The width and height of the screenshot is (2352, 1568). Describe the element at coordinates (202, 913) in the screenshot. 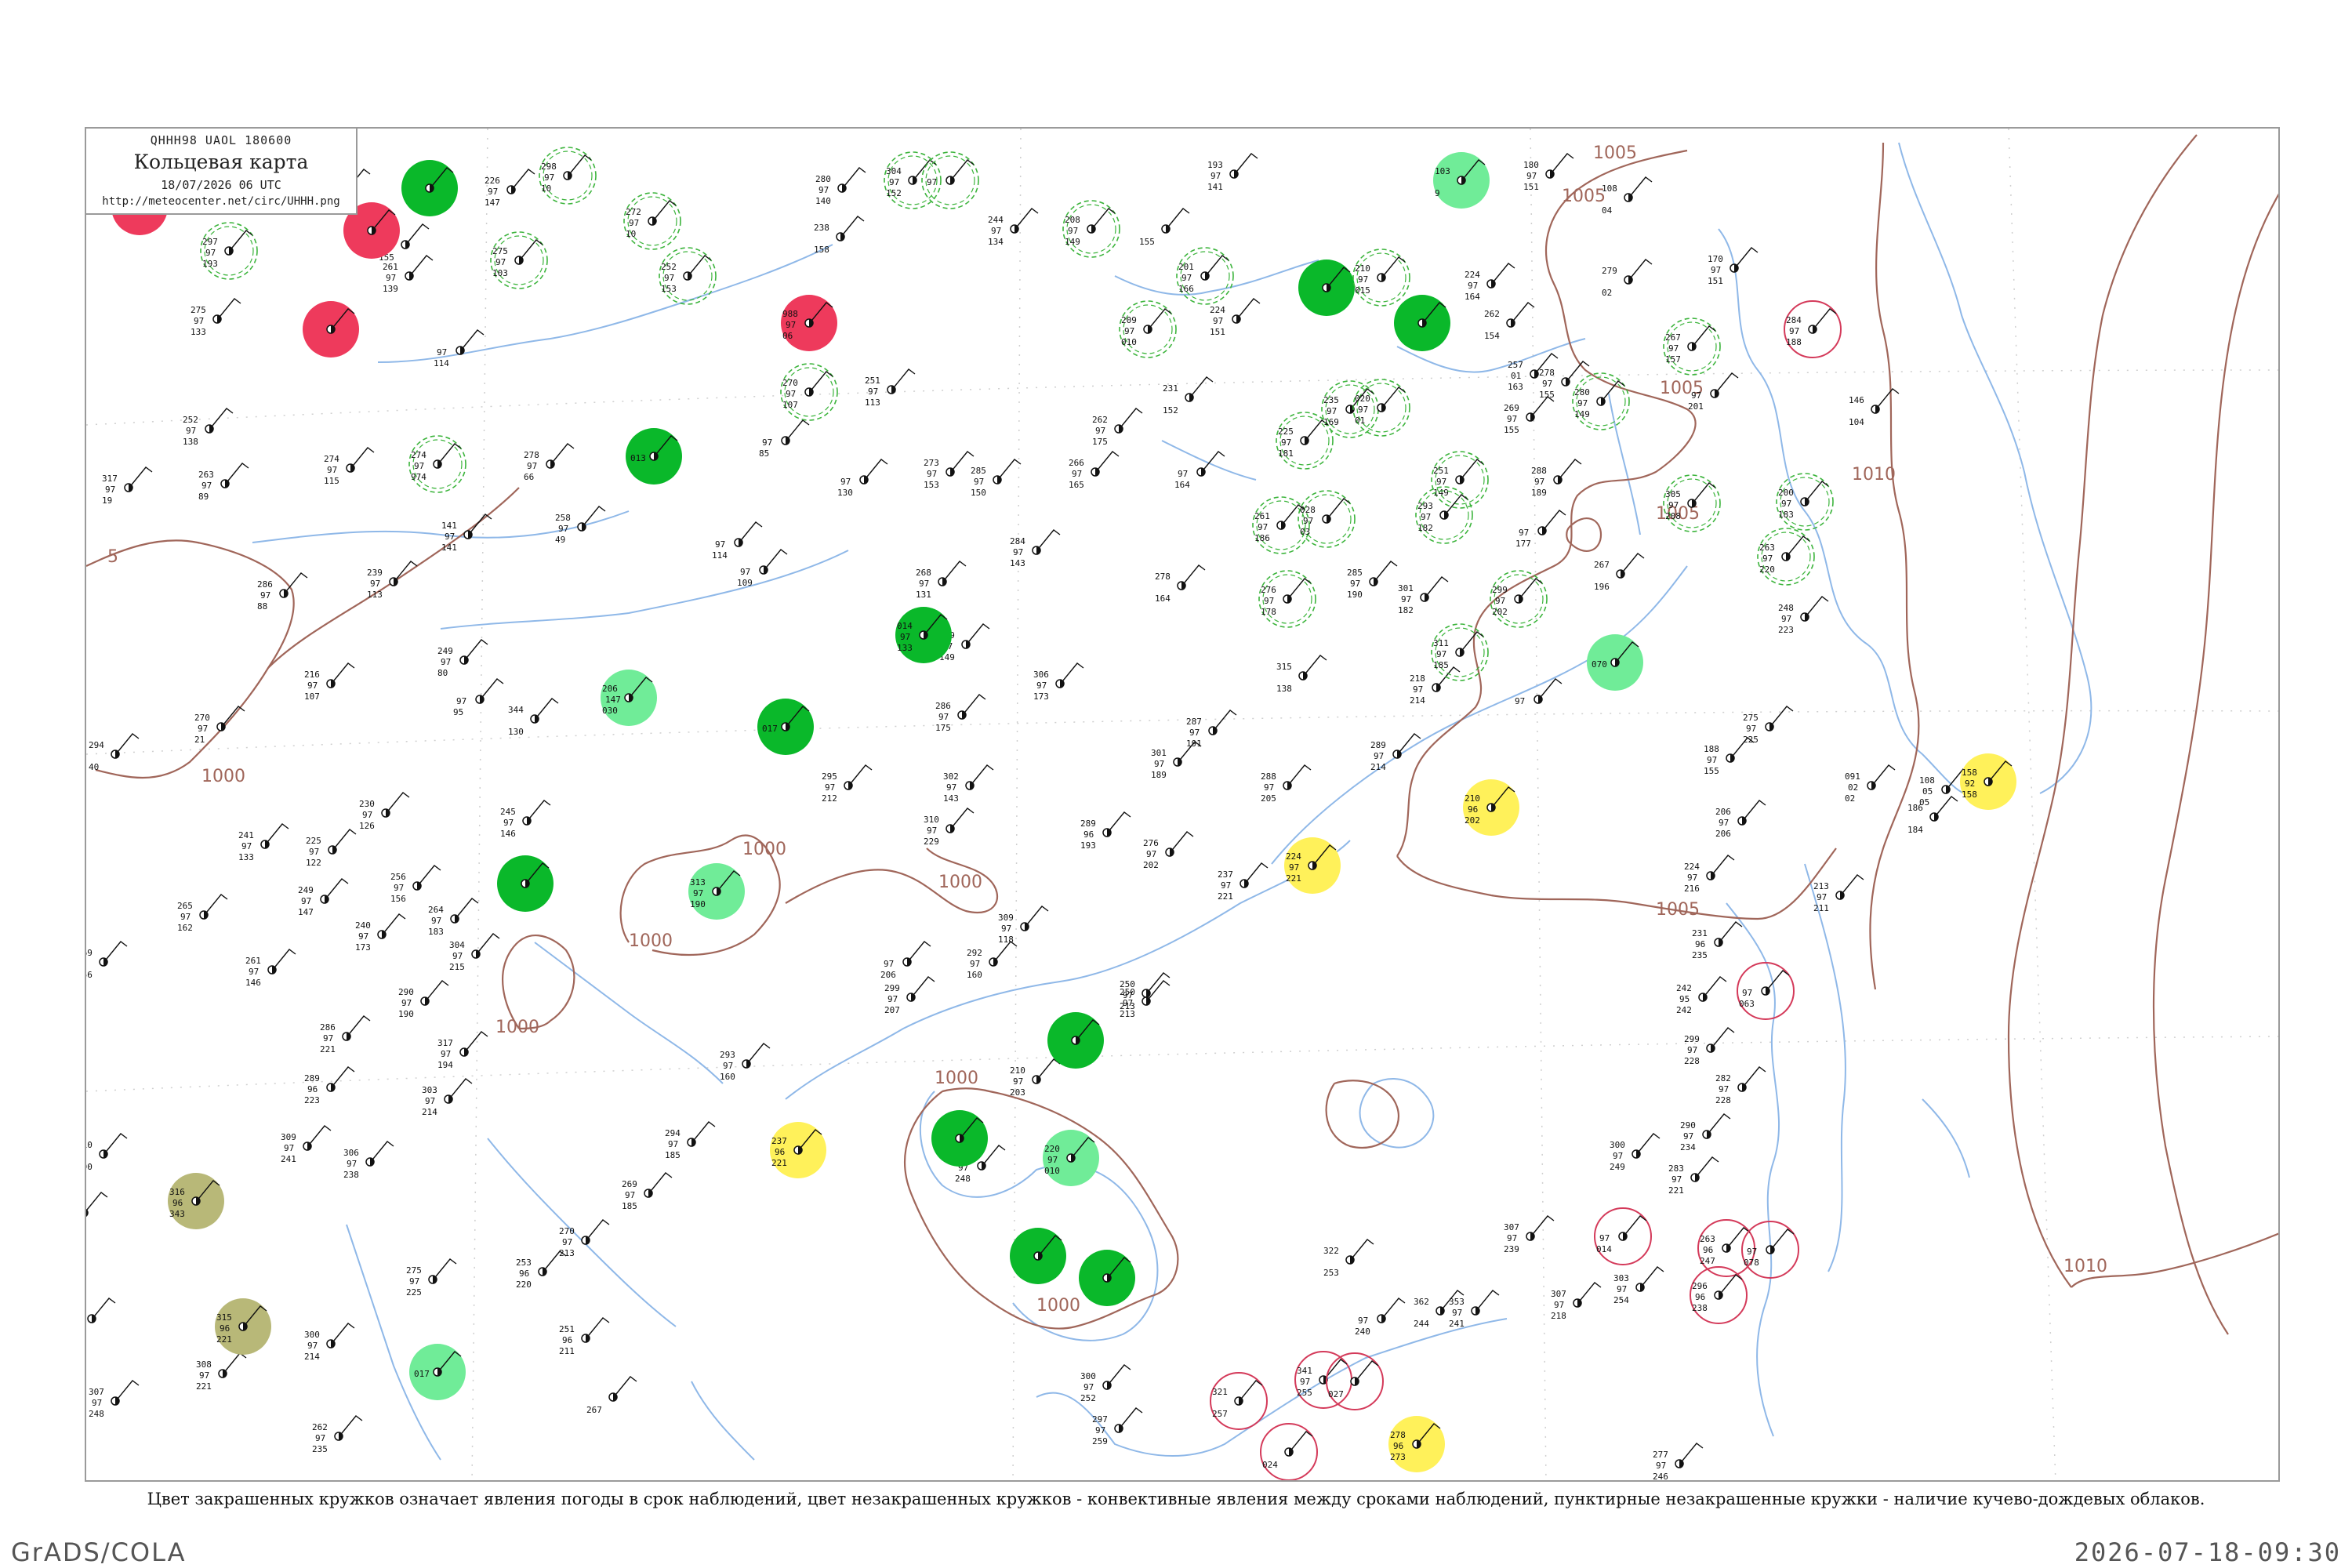

I see `station-plot: 26597162` at that location.